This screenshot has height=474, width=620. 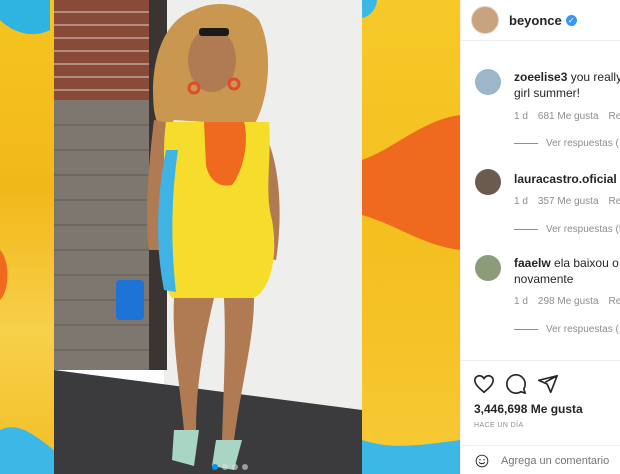 I want to click on left-panel-art, so click(x=27, y=237).